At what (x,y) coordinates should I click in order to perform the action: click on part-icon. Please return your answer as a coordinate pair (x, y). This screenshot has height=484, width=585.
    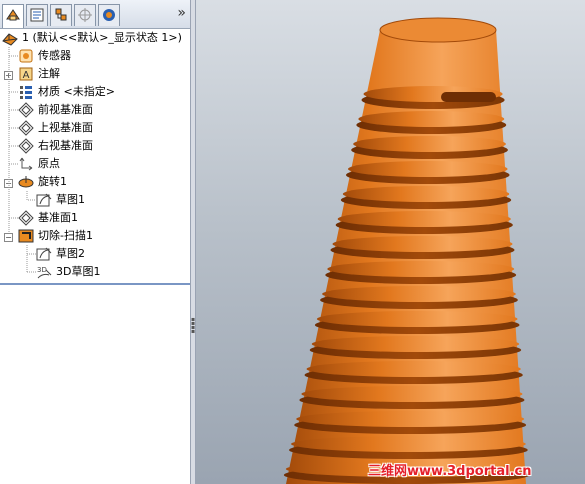
    Looking at the image, I should click on (10, 39).